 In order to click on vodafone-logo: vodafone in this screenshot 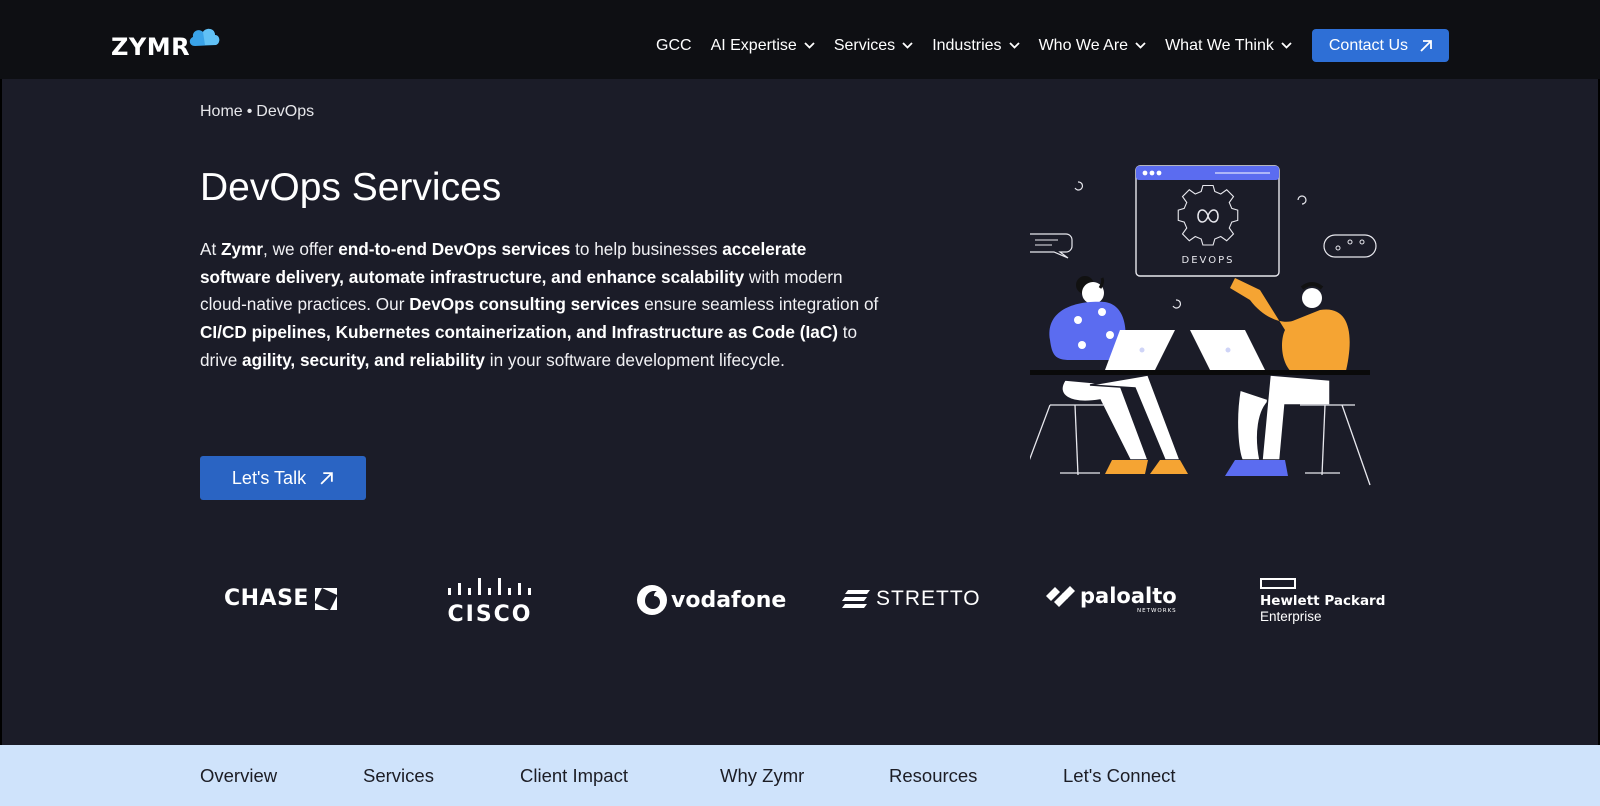, I will do `click(711, 600)`.